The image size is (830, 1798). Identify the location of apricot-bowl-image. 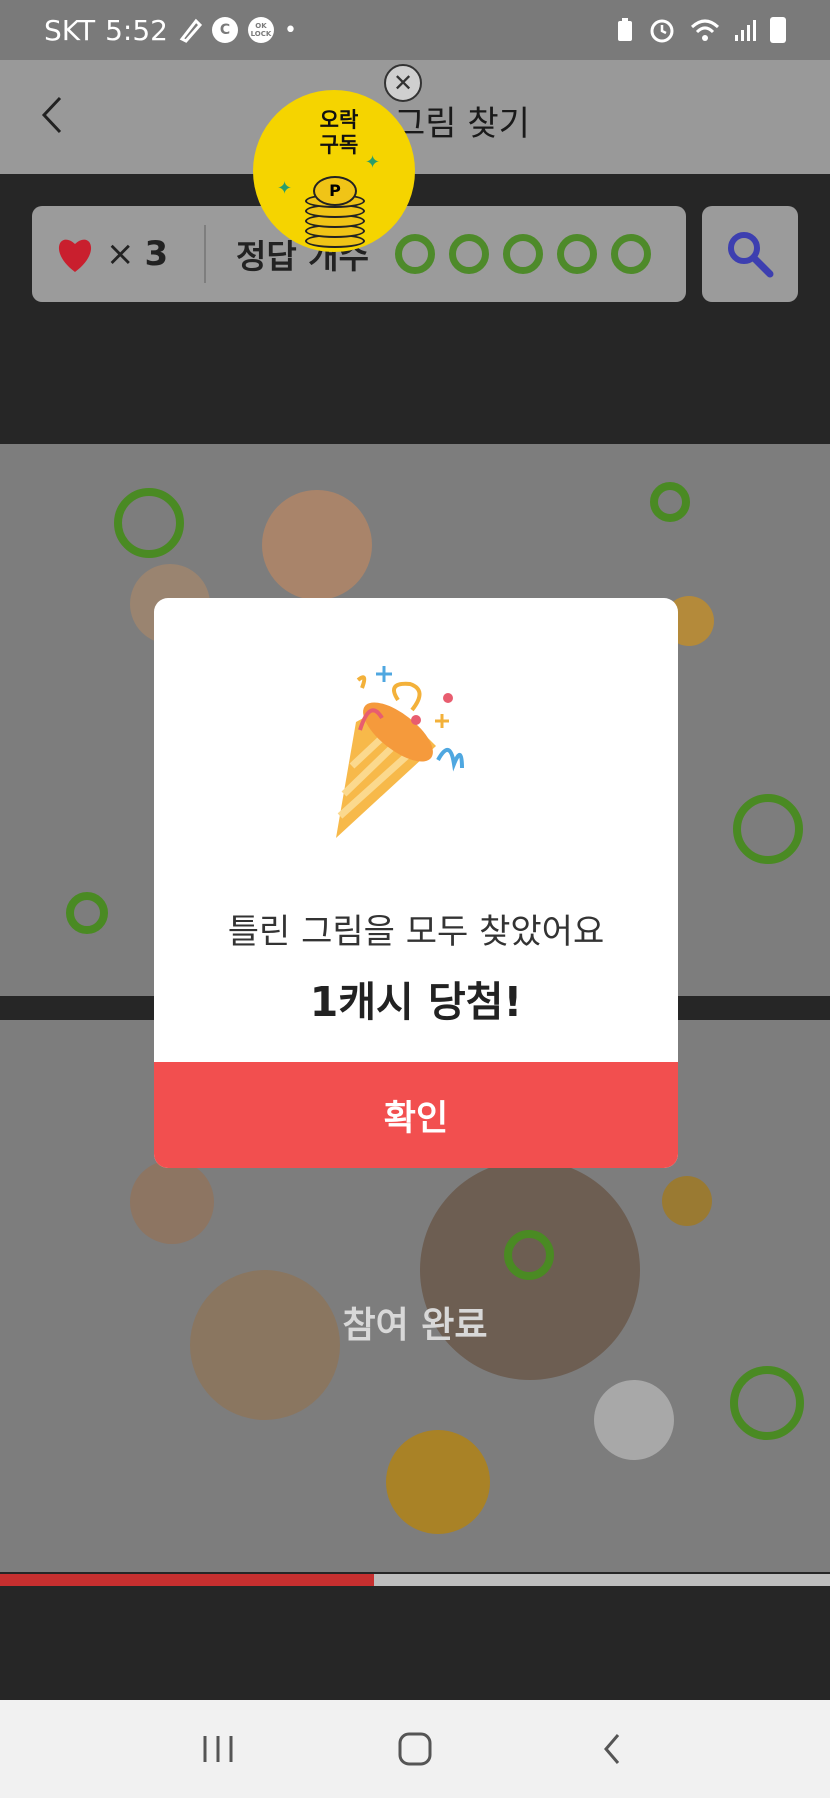
(317, 545).